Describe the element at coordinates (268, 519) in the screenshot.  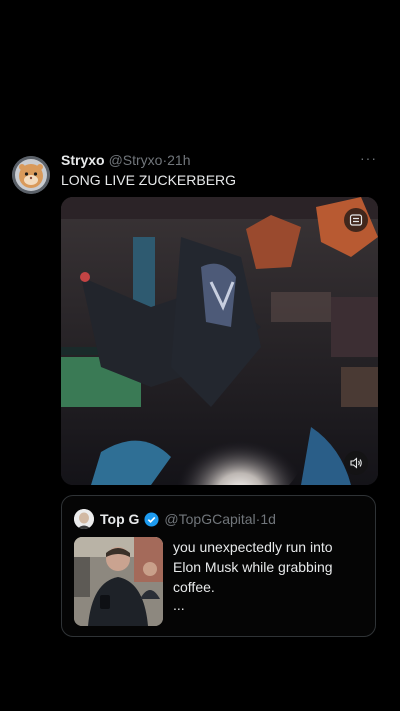
I see `quoted-tweet-timestamp: 1d` at that location.